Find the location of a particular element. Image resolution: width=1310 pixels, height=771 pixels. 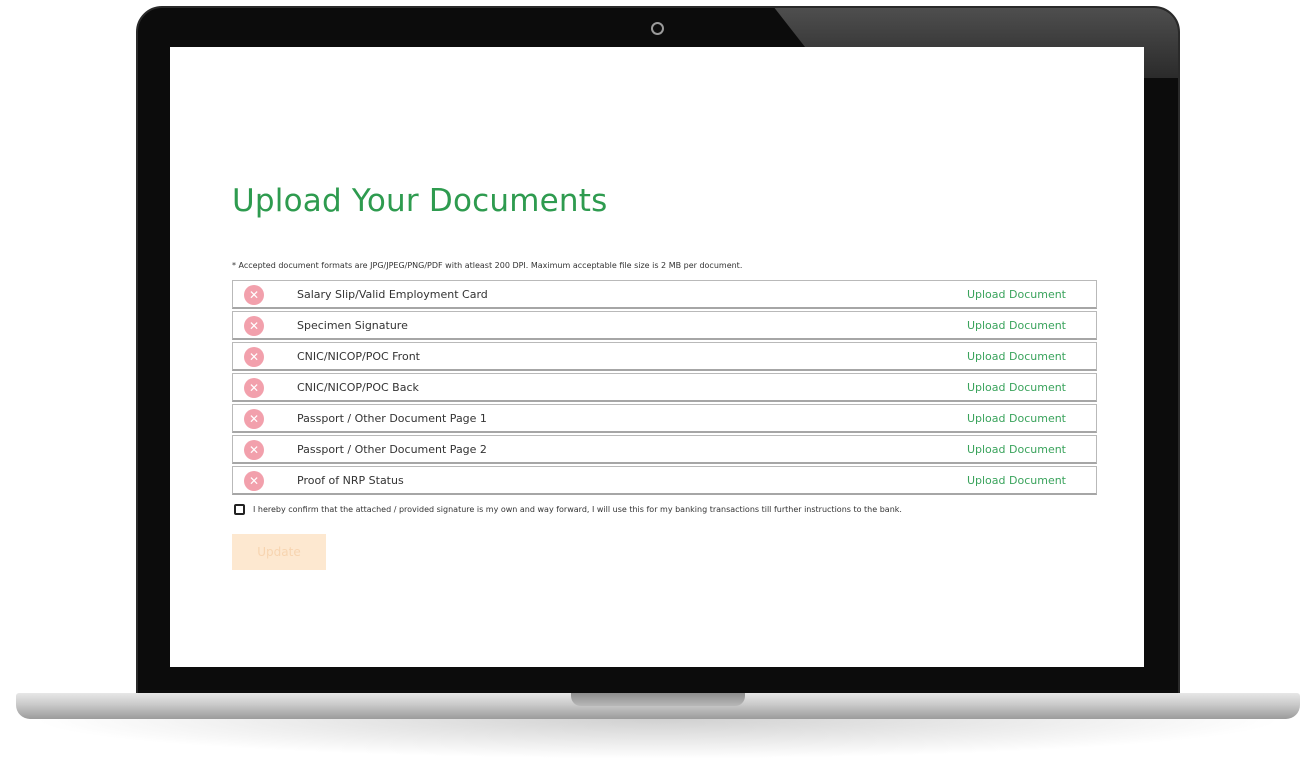

document-row: ✕ CNIC/NICOP/POC Front Upload Document is located at coordinates (664, 356).